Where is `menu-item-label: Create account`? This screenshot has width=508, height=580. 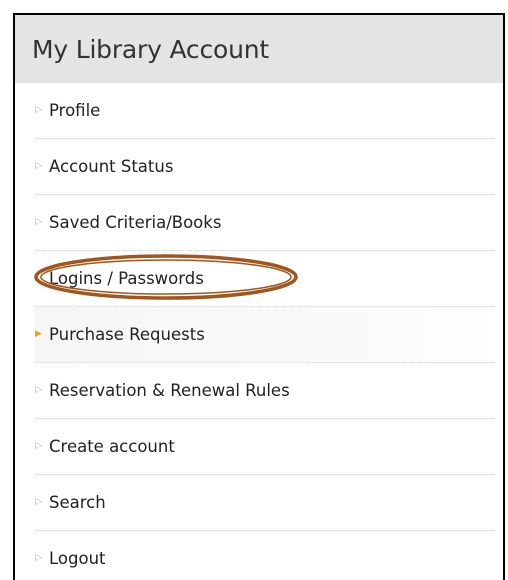 menu-item-label: Create account is located at coordinates (112, 446).